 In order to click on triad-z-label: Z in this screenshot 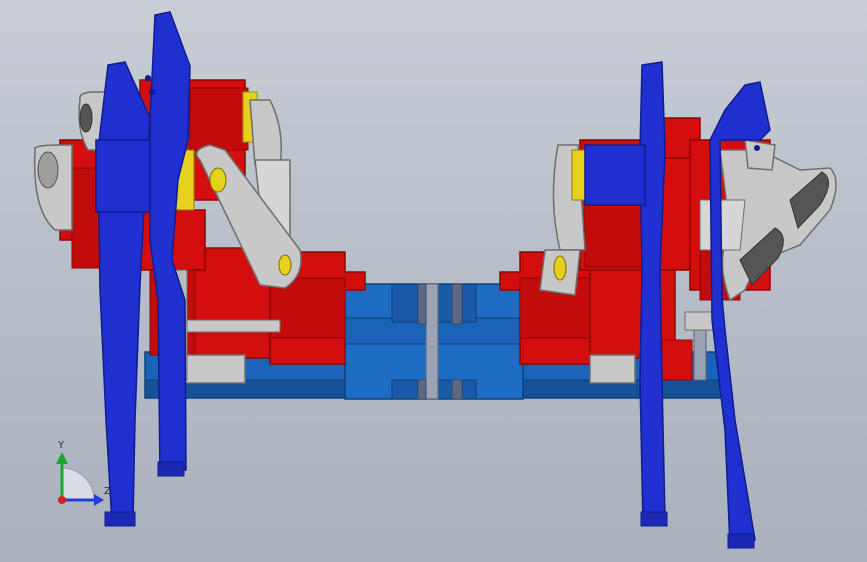, I will do `click(107, 491)`.